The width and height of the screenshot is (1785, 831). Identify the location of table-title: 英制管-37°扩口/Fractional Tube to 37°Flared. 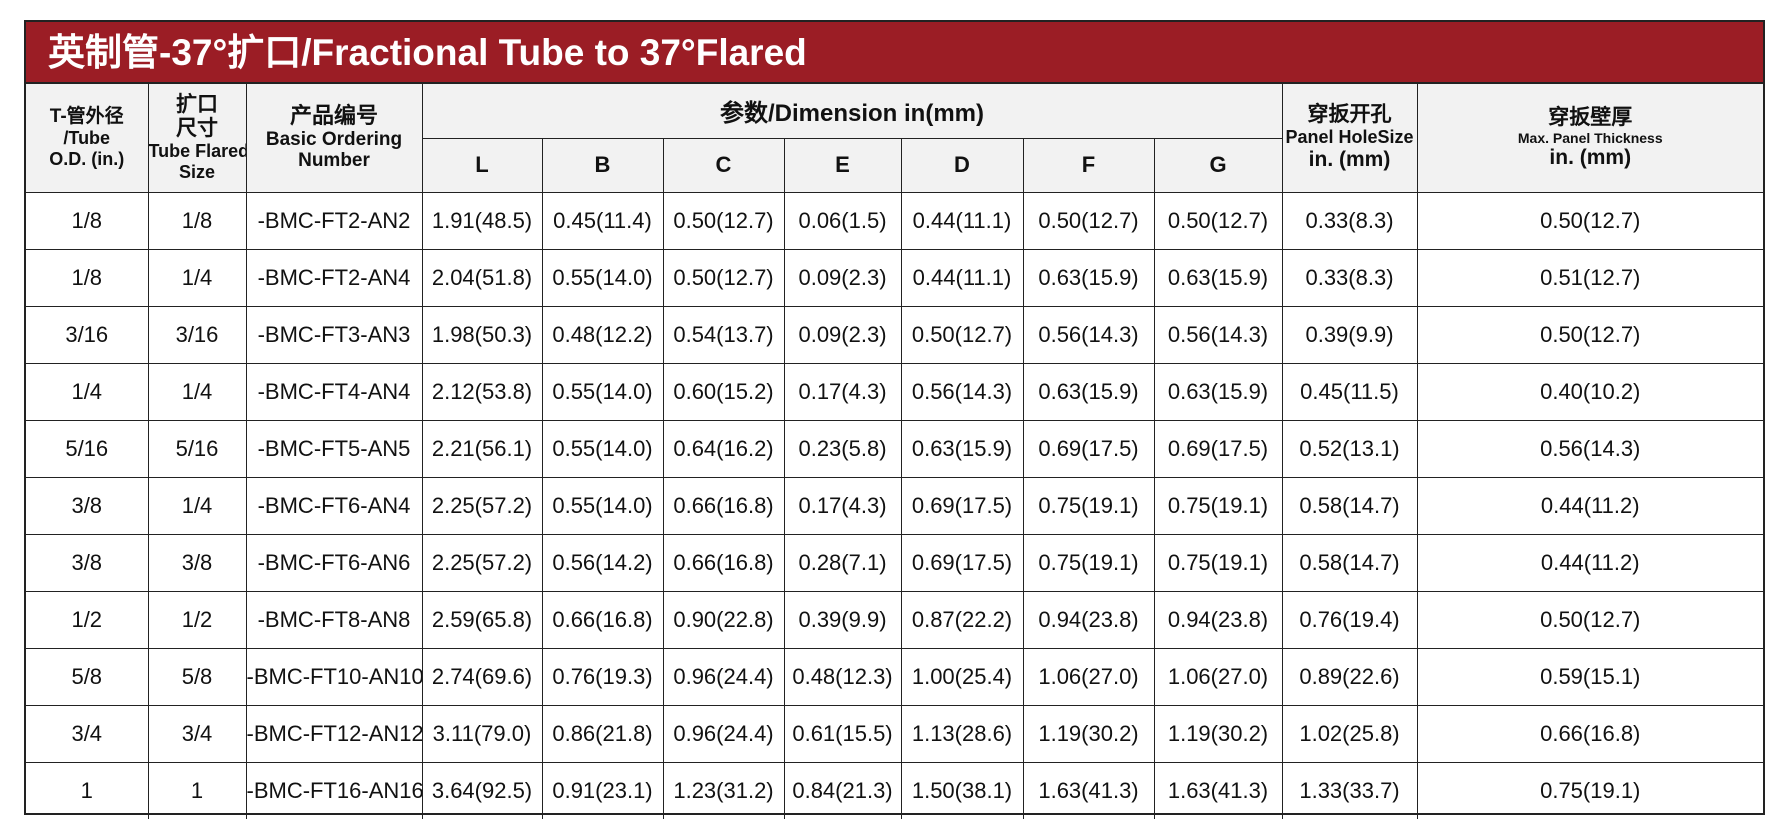
(894, 53).